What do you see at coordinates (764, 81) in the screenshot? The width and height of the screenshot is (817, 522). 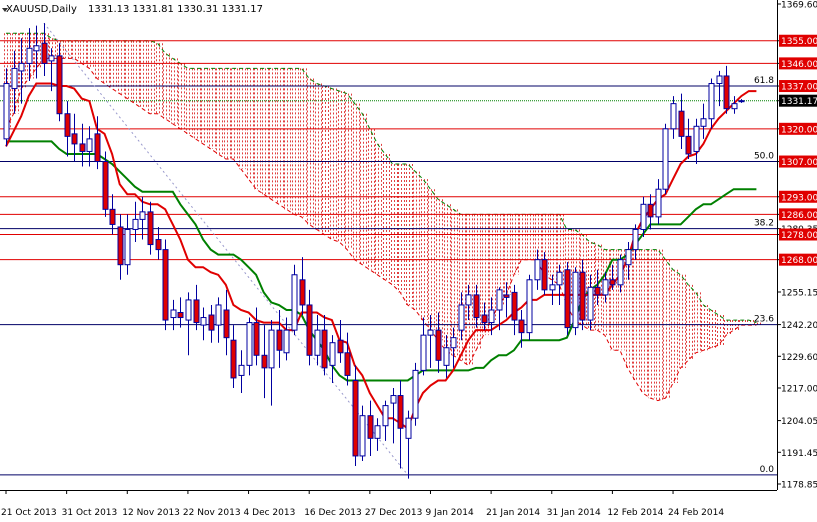 I see `fibonacci-label: 61.8` at bounding box center [764, 81].